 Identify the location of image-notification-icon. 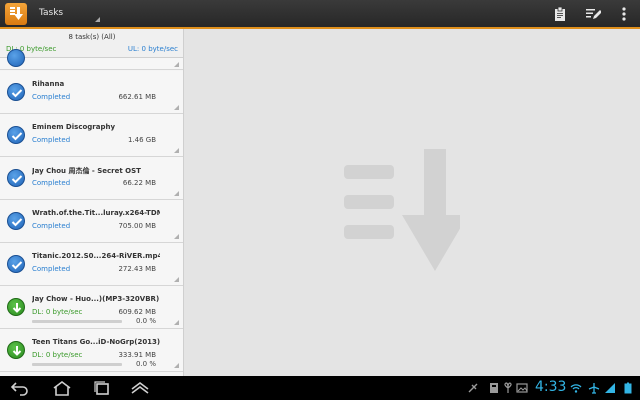
(522, 388).